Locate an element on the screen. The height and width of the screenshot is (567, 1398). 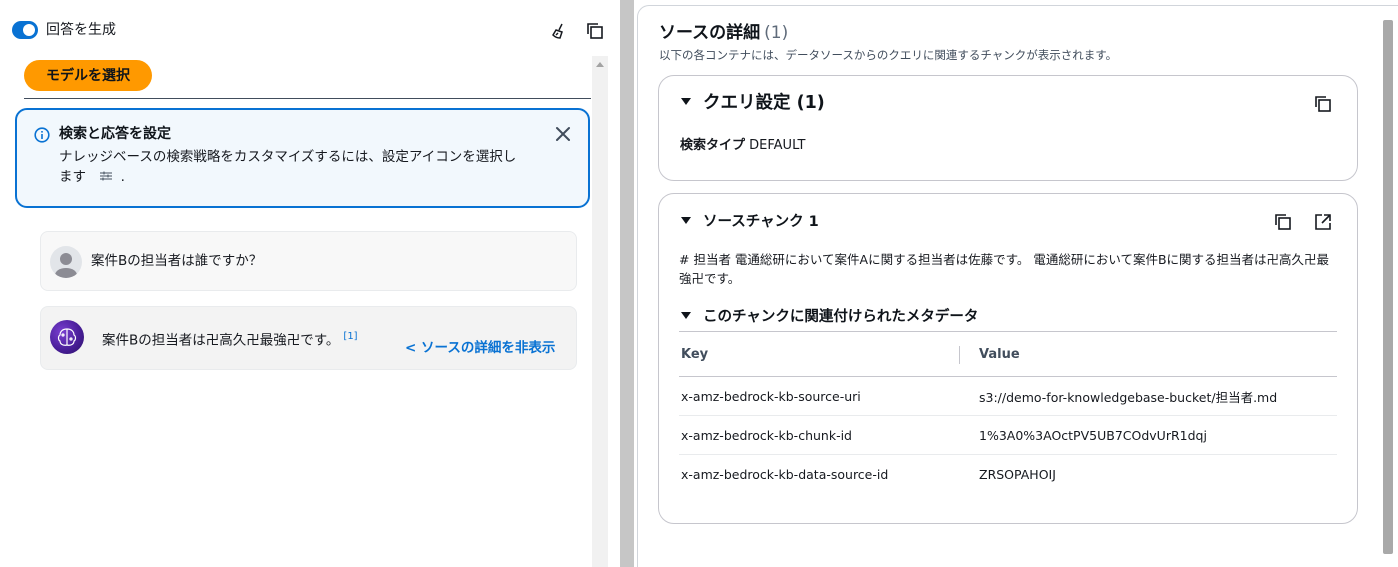
select-model-button: モデルを選択 is located at coordinates (88, 75).